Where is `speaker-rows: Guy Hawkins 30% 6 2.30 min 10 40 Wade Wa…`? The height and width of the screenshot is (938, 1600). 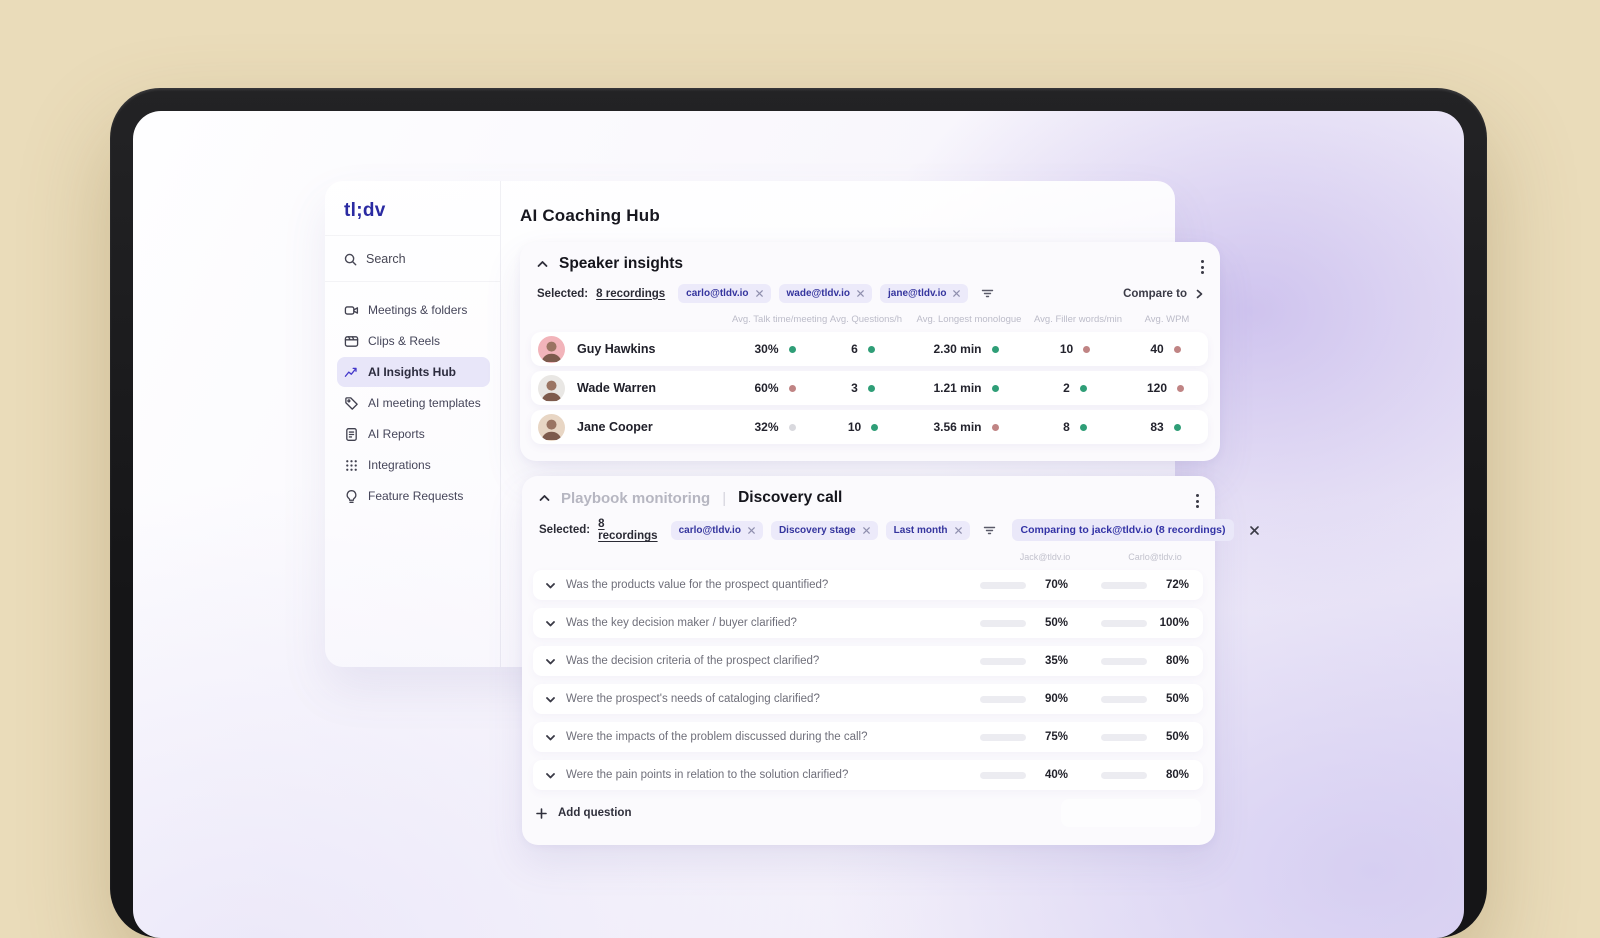 speaker-rows: Guy Hawkins 30% 6 2.30 min 10 40 Wade Wa… is located at coordinates (870, 384).